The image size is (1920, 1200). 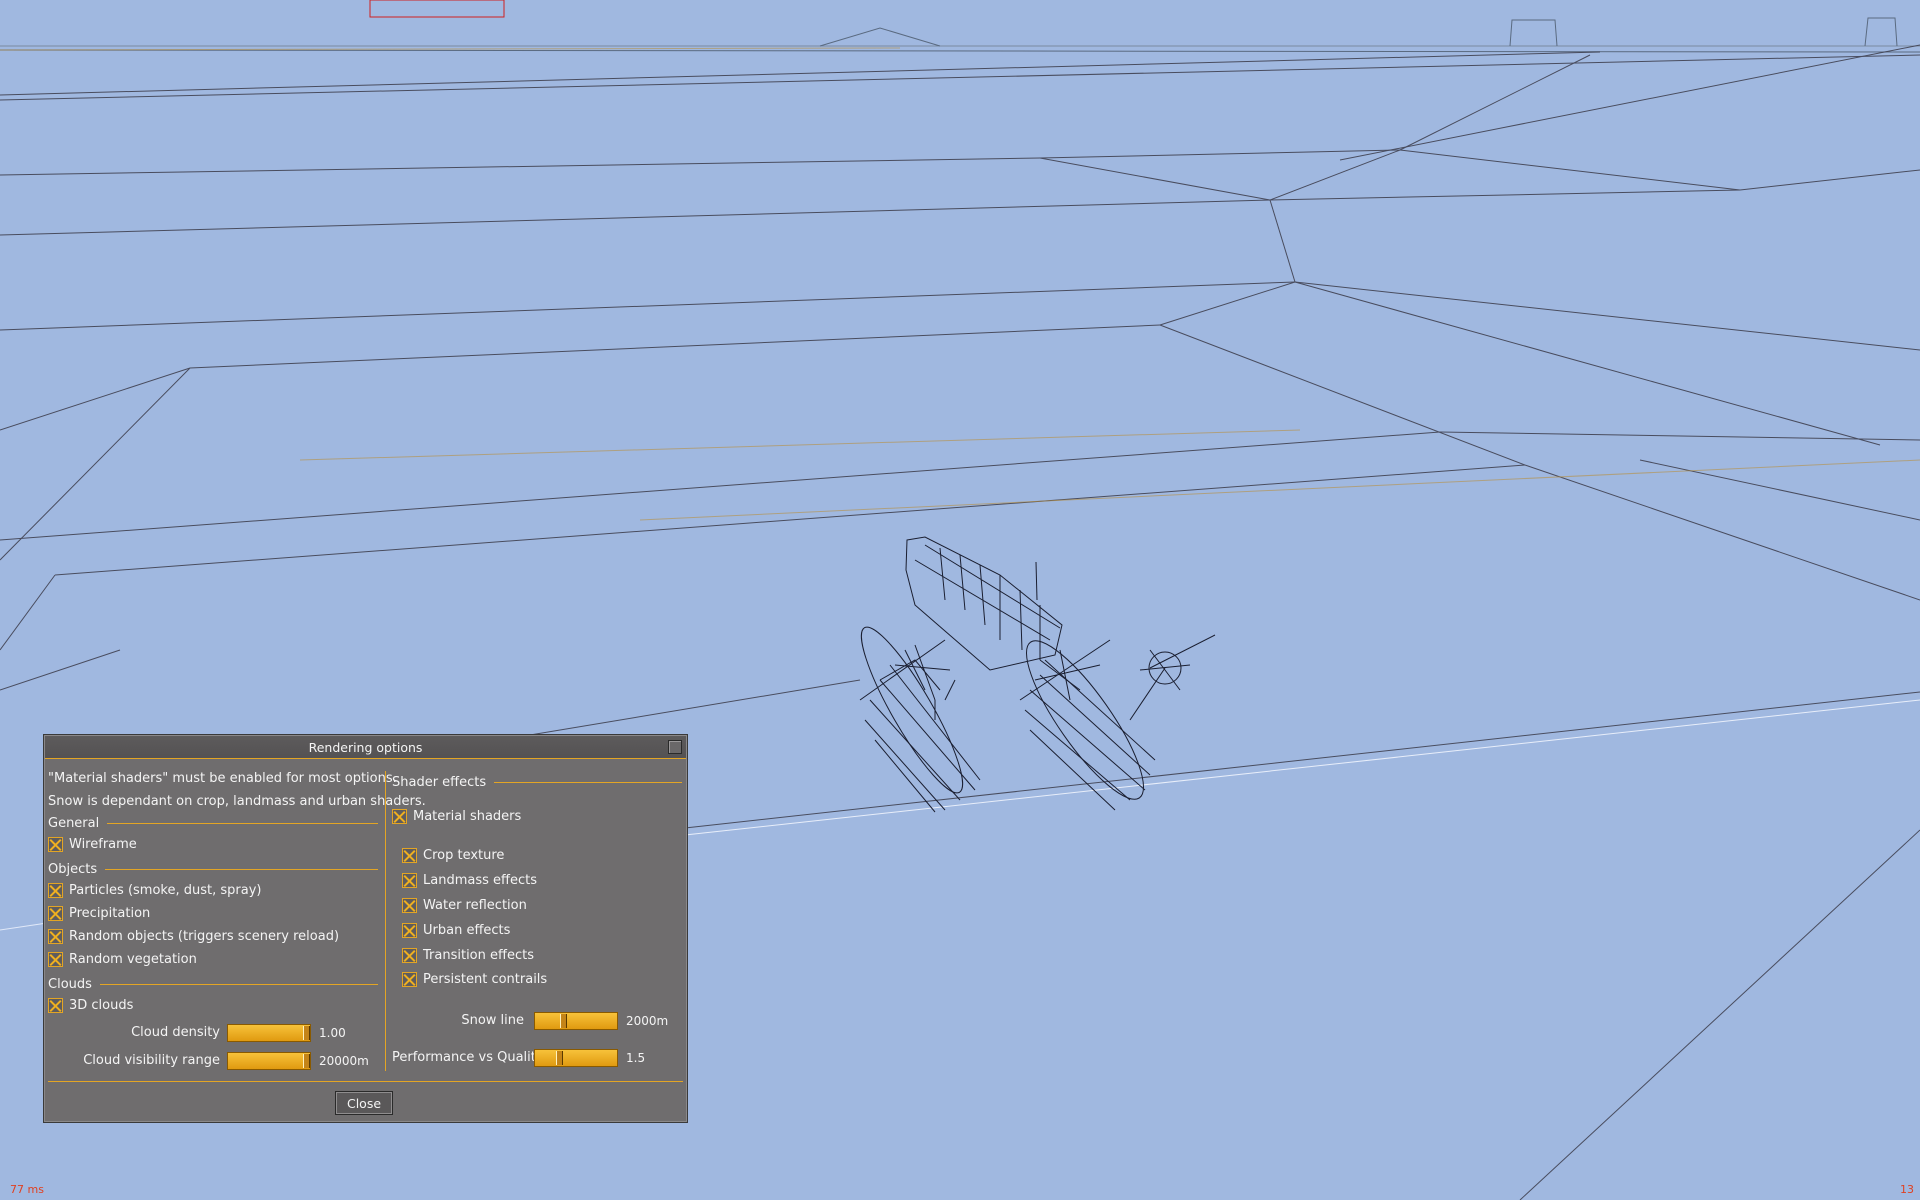 What do you see at coordinates (675, 747) in the screenshot?
I see `window-close-icon` at bounding box center [675, 747].